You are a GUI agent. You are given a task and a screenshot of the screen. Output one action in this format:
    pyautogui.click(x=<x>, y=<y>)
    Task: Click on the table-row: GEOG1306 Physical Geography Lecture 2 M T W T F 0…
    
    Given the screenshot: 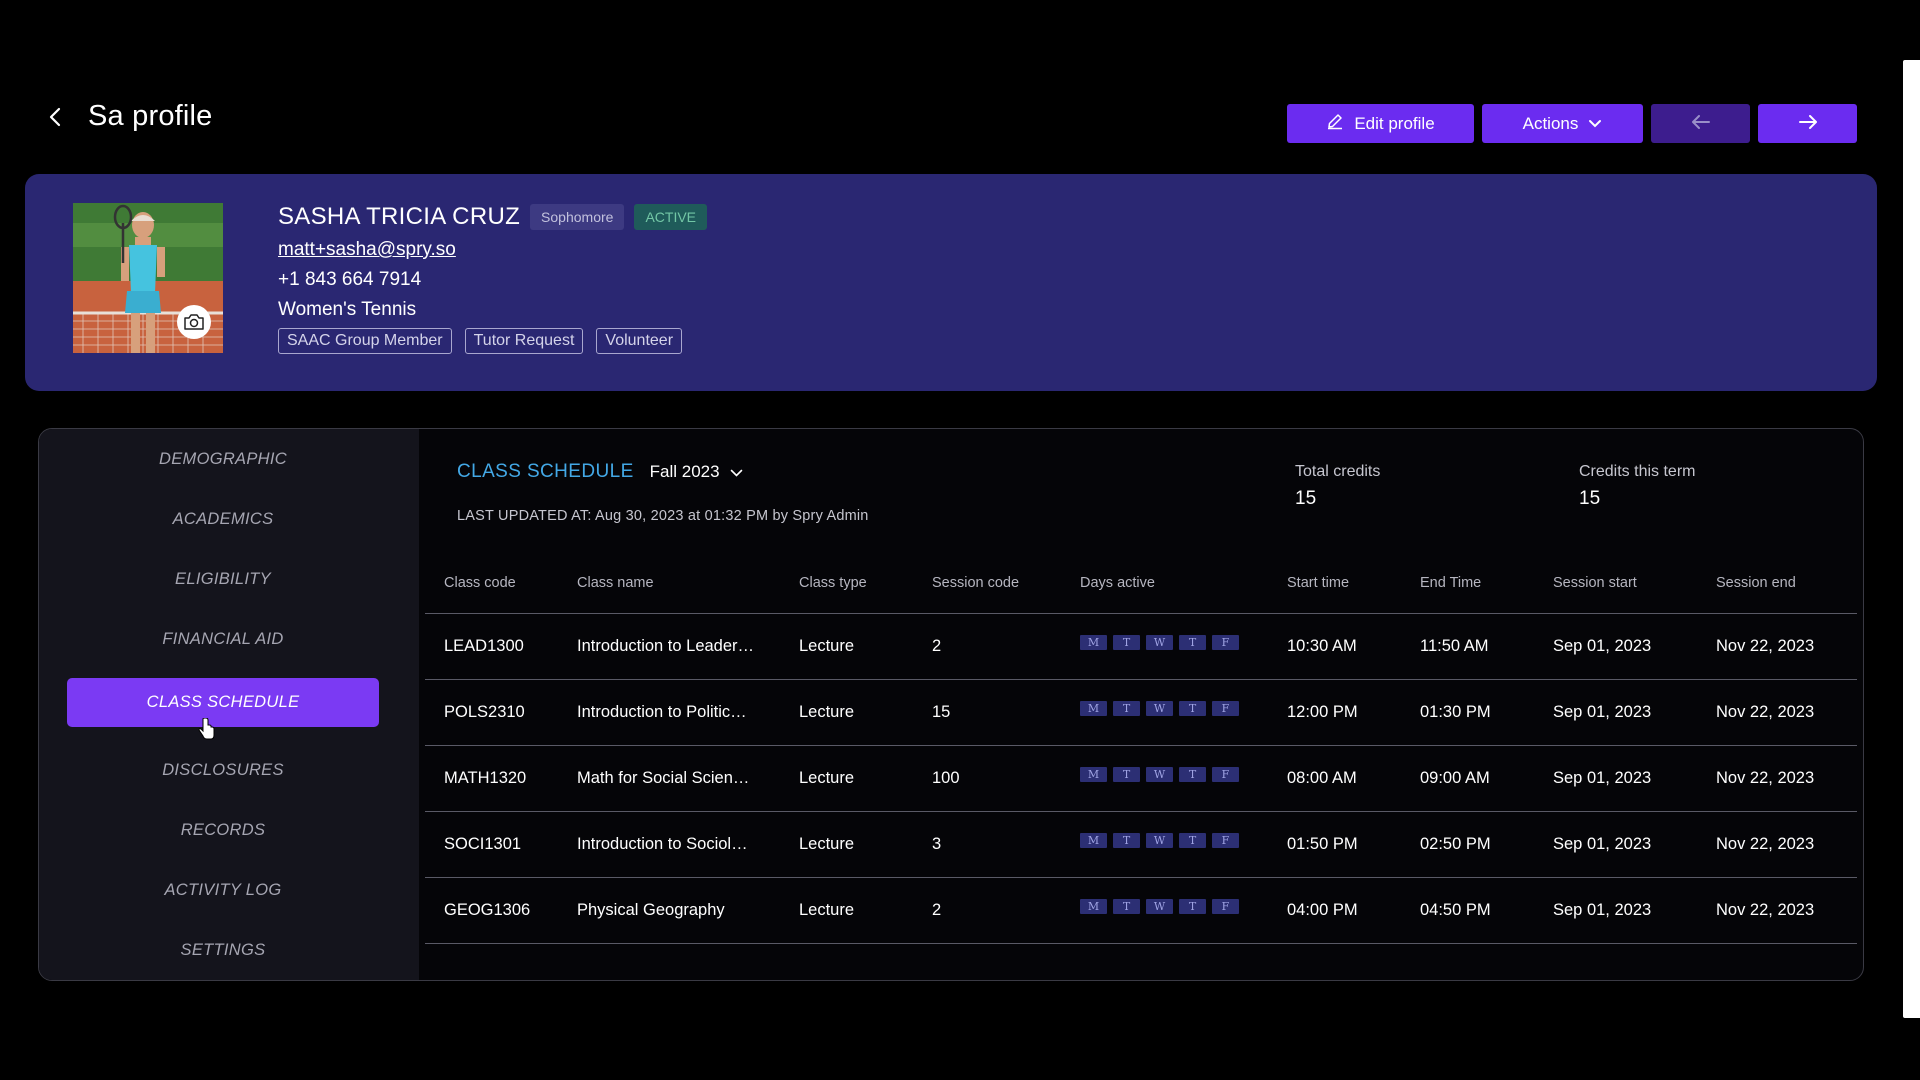 What is the action you would take?
    pyautogui.click(x=1141, y=911)
    